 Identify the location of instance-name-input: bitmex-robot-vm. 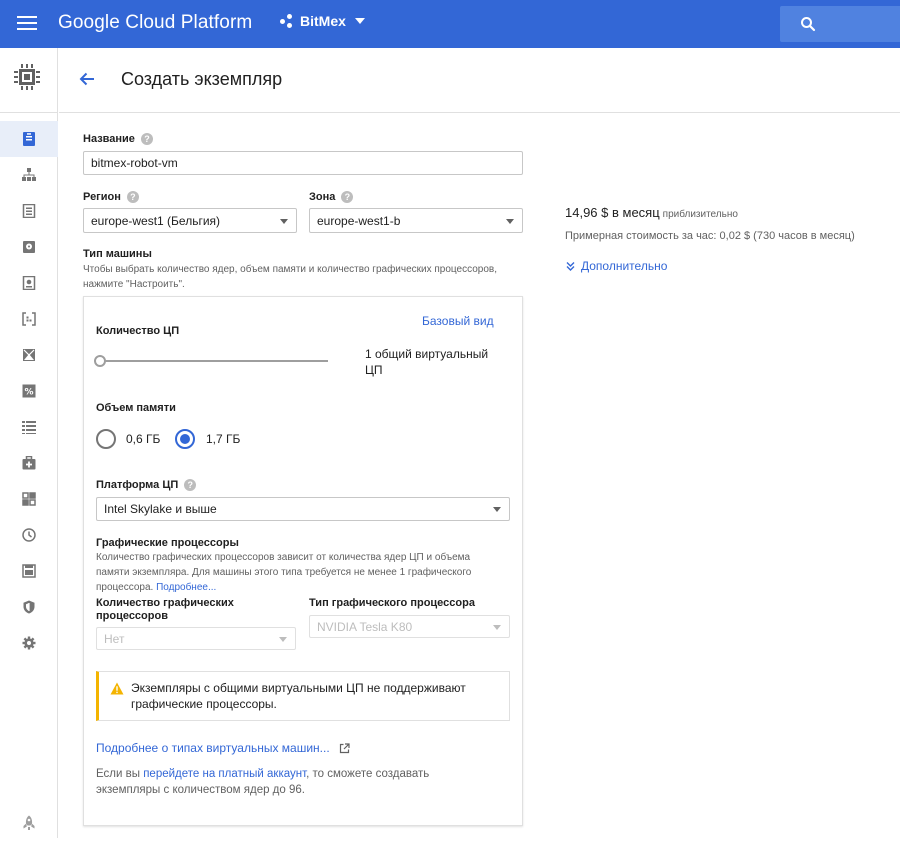
(303, 163).